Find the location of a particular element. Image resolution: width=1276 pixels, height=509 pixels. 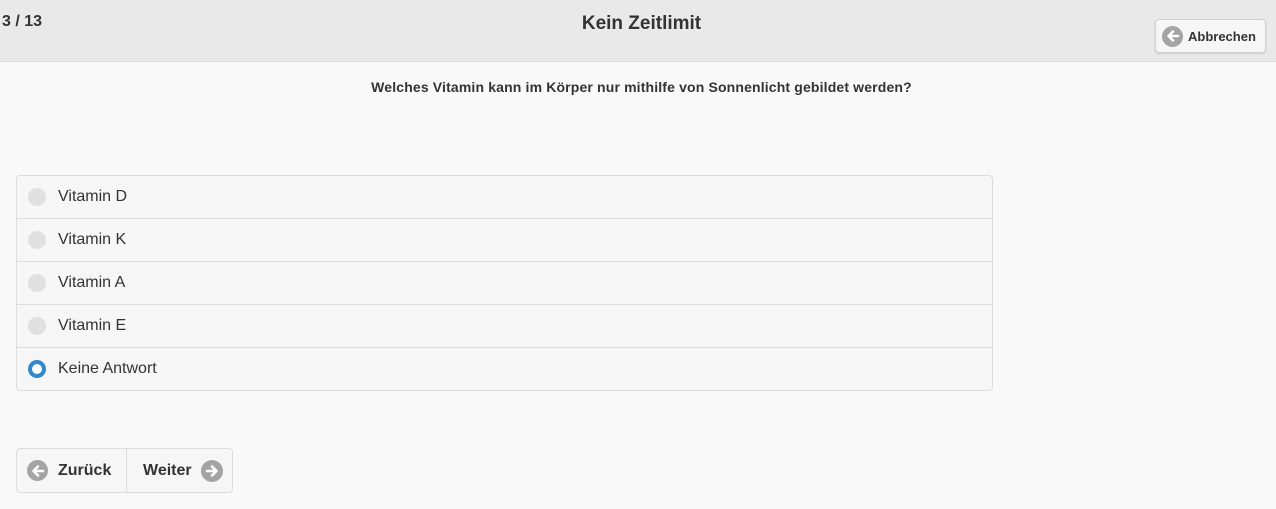

option-vitamin-k: Vitamin K is located at coordinates (504, 240).